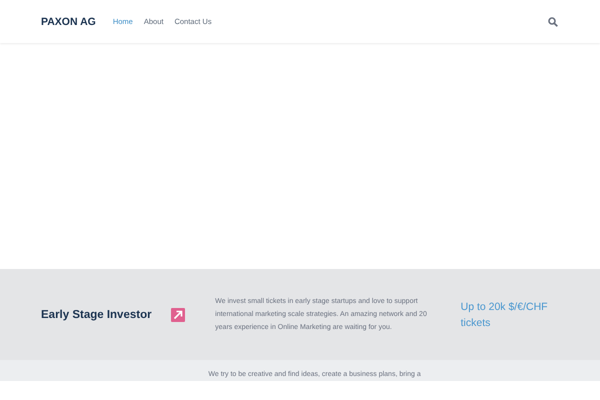  What do you see at coordinates (97, 314) in the screenshot?
I see `section-title: Early Stage Investor` at bounding box center [97, 314].